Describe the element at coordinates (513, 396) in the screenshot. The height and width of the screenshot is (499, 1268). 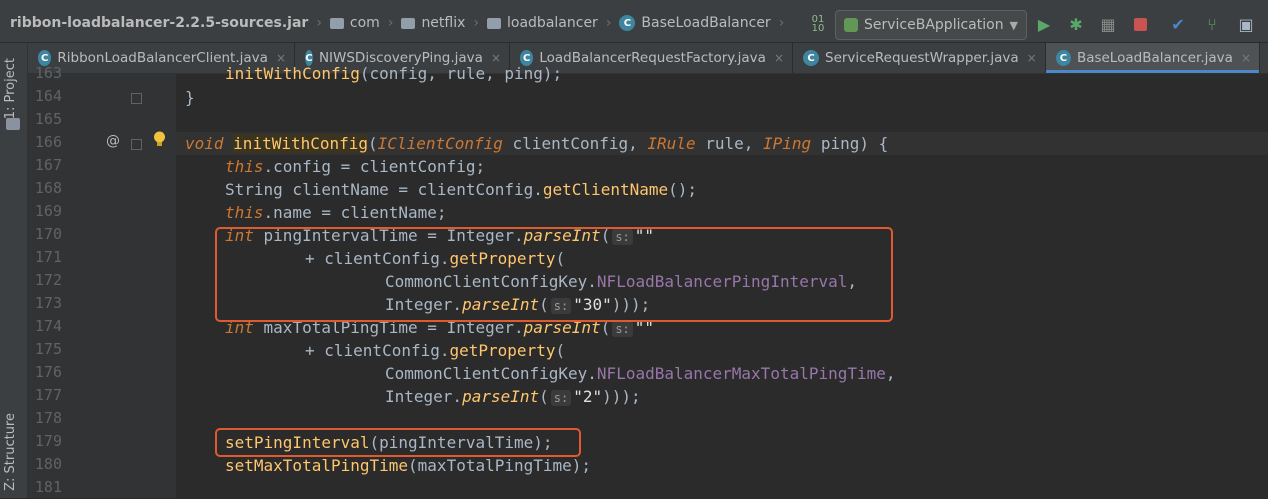
I see `code-line-177: Integer.parseInt(s: "2")));` at that location.